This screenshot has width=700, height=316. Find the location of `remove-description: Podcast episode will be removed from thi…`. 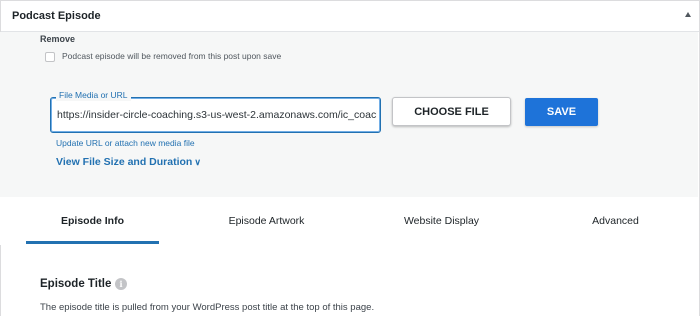

remove-description: Podcast episode will be removed from thi… is located at coordinates (172, 56).